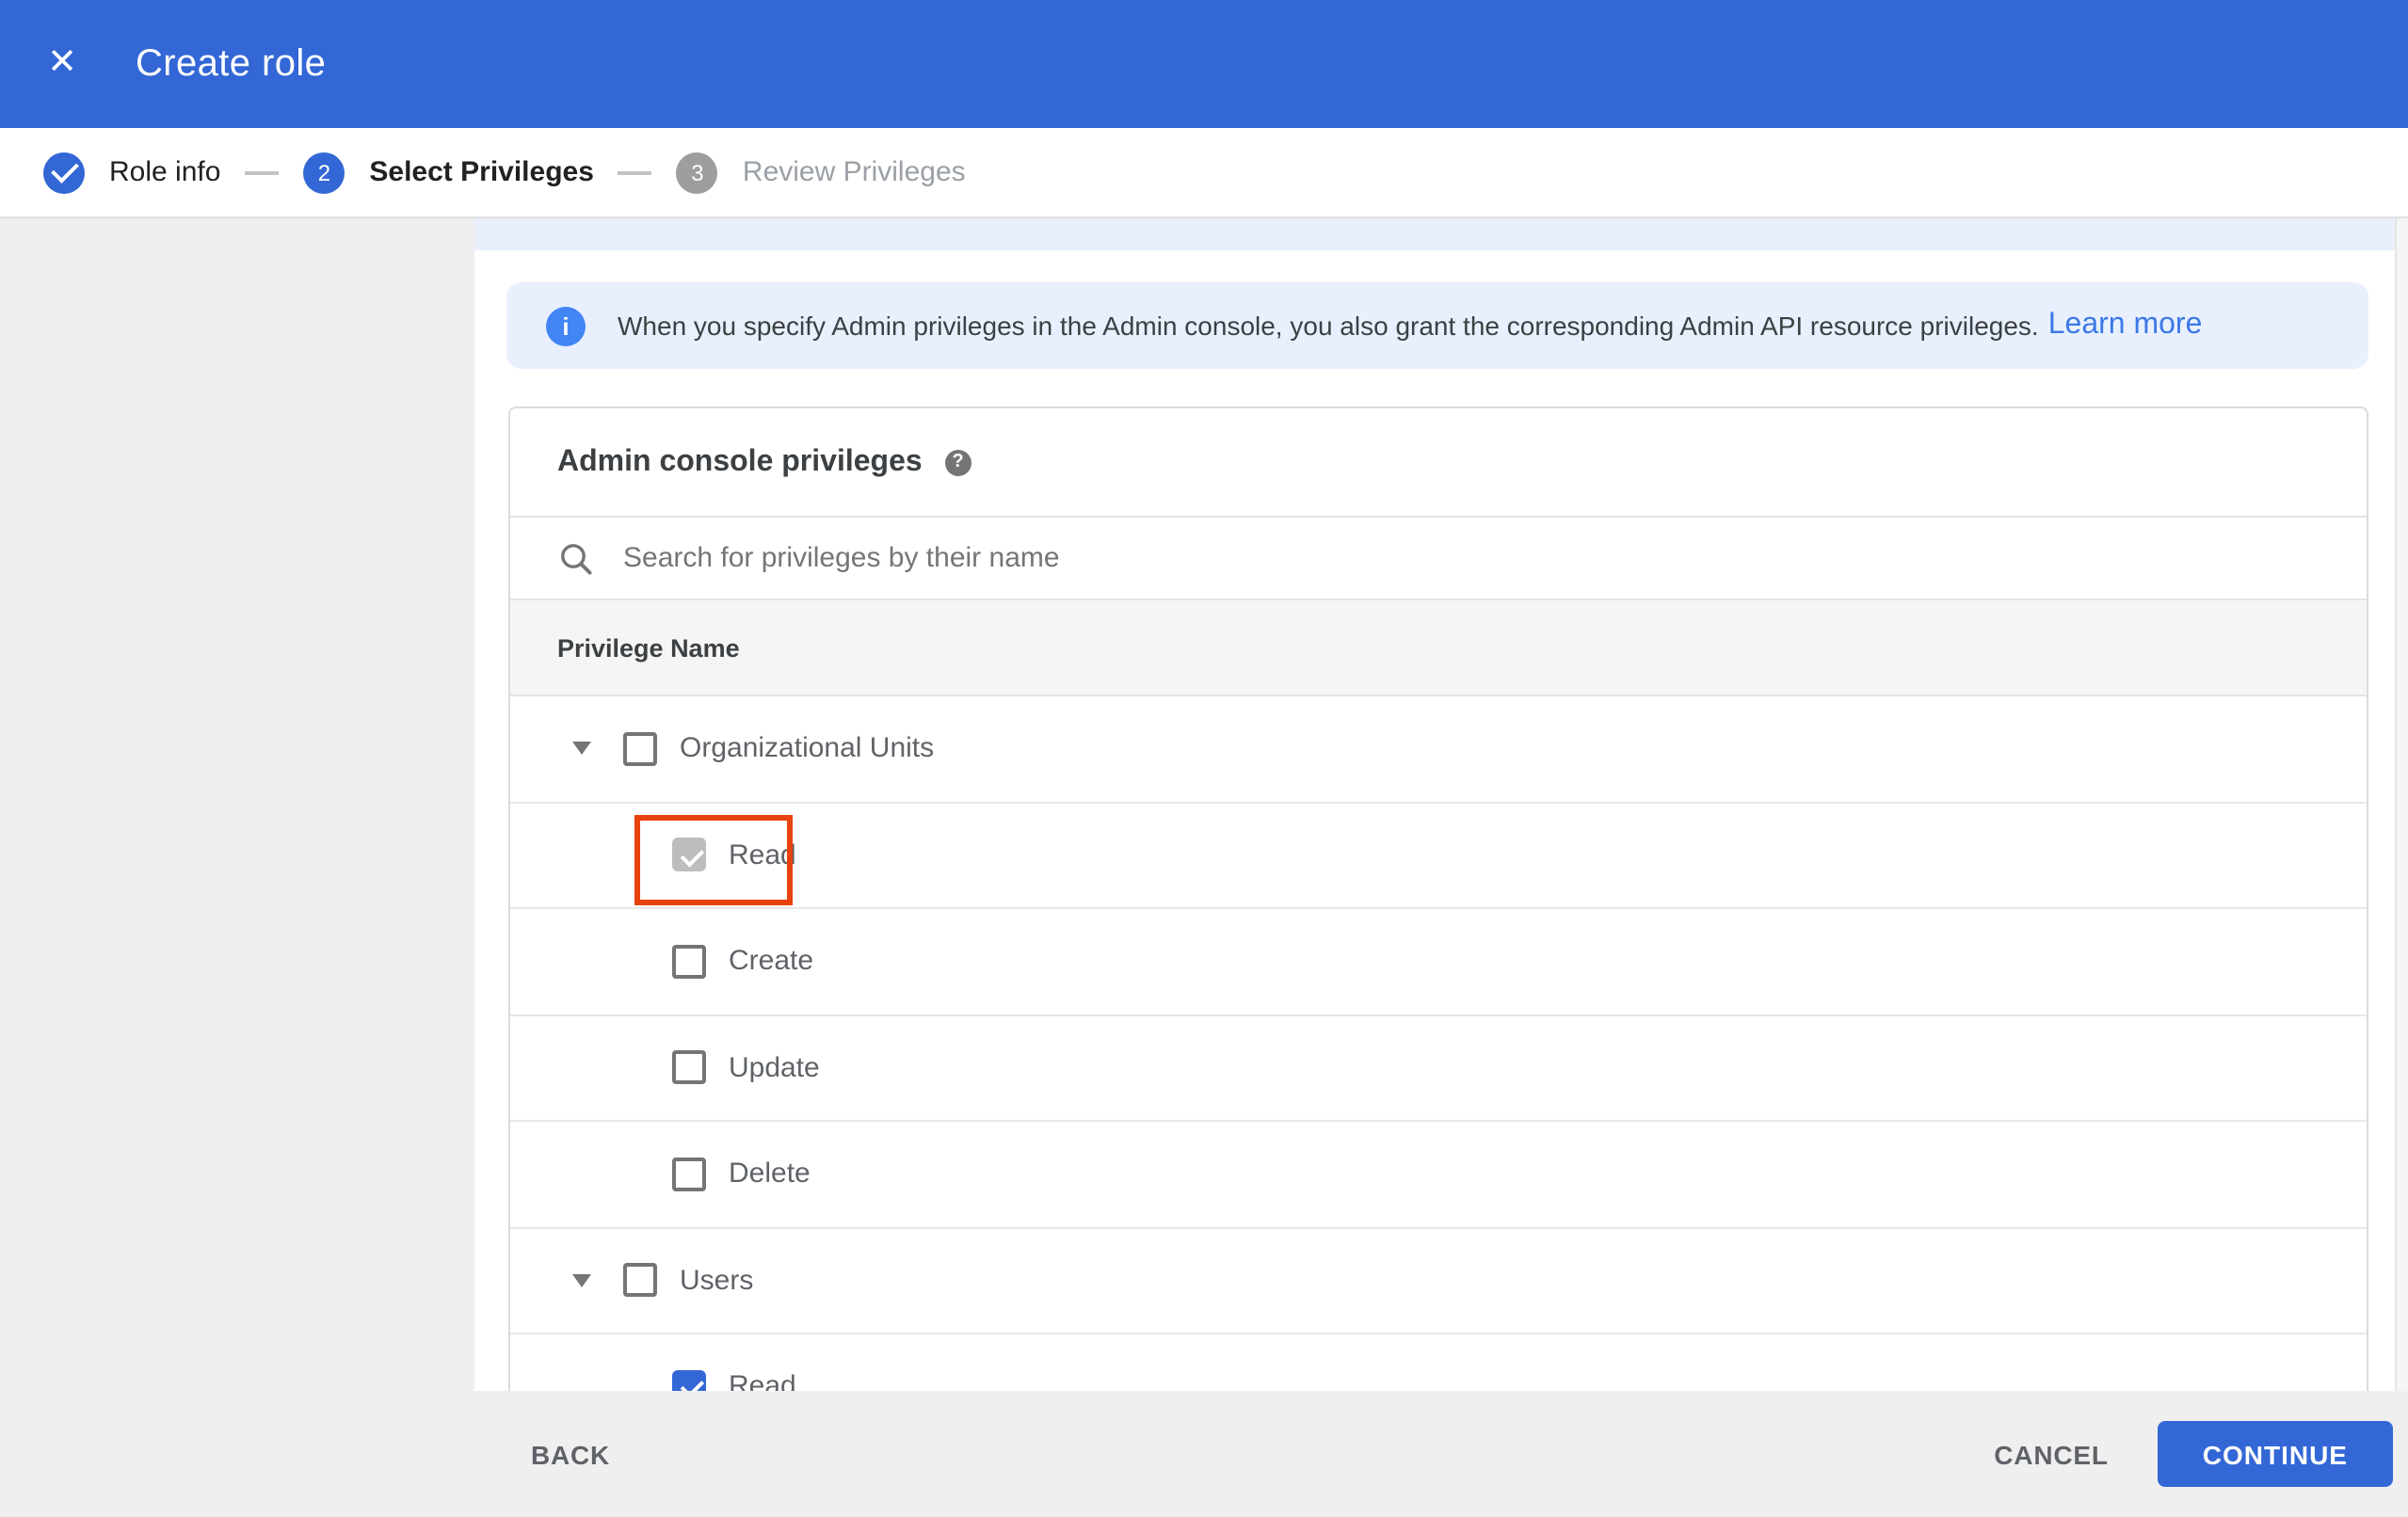 The image size is (2408, 1517). I want to click on step-label: Role info, so click(165, 172).